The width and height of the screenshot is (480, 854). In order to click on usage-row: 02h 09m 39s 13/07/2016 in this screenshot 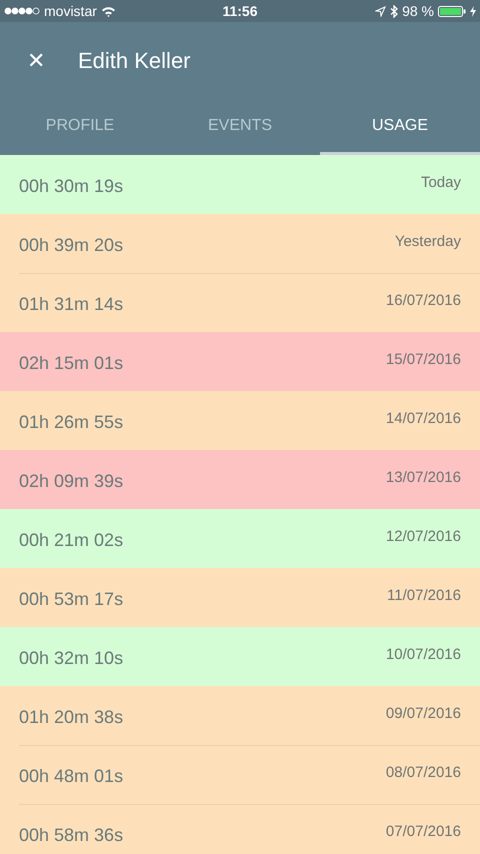, I will do `click(240, 479)`.